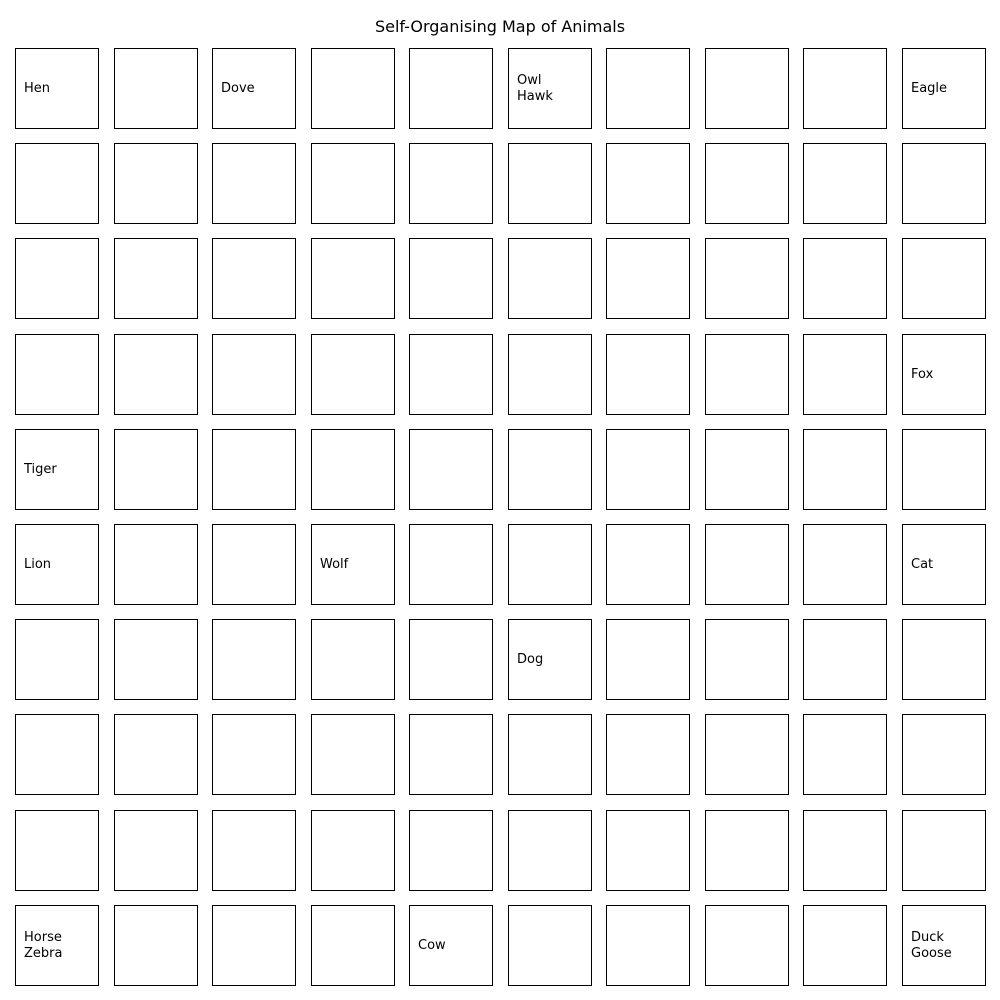 The image size is (1000, 1000). I want to click on animal-label: Zebra, so click(43, 953).